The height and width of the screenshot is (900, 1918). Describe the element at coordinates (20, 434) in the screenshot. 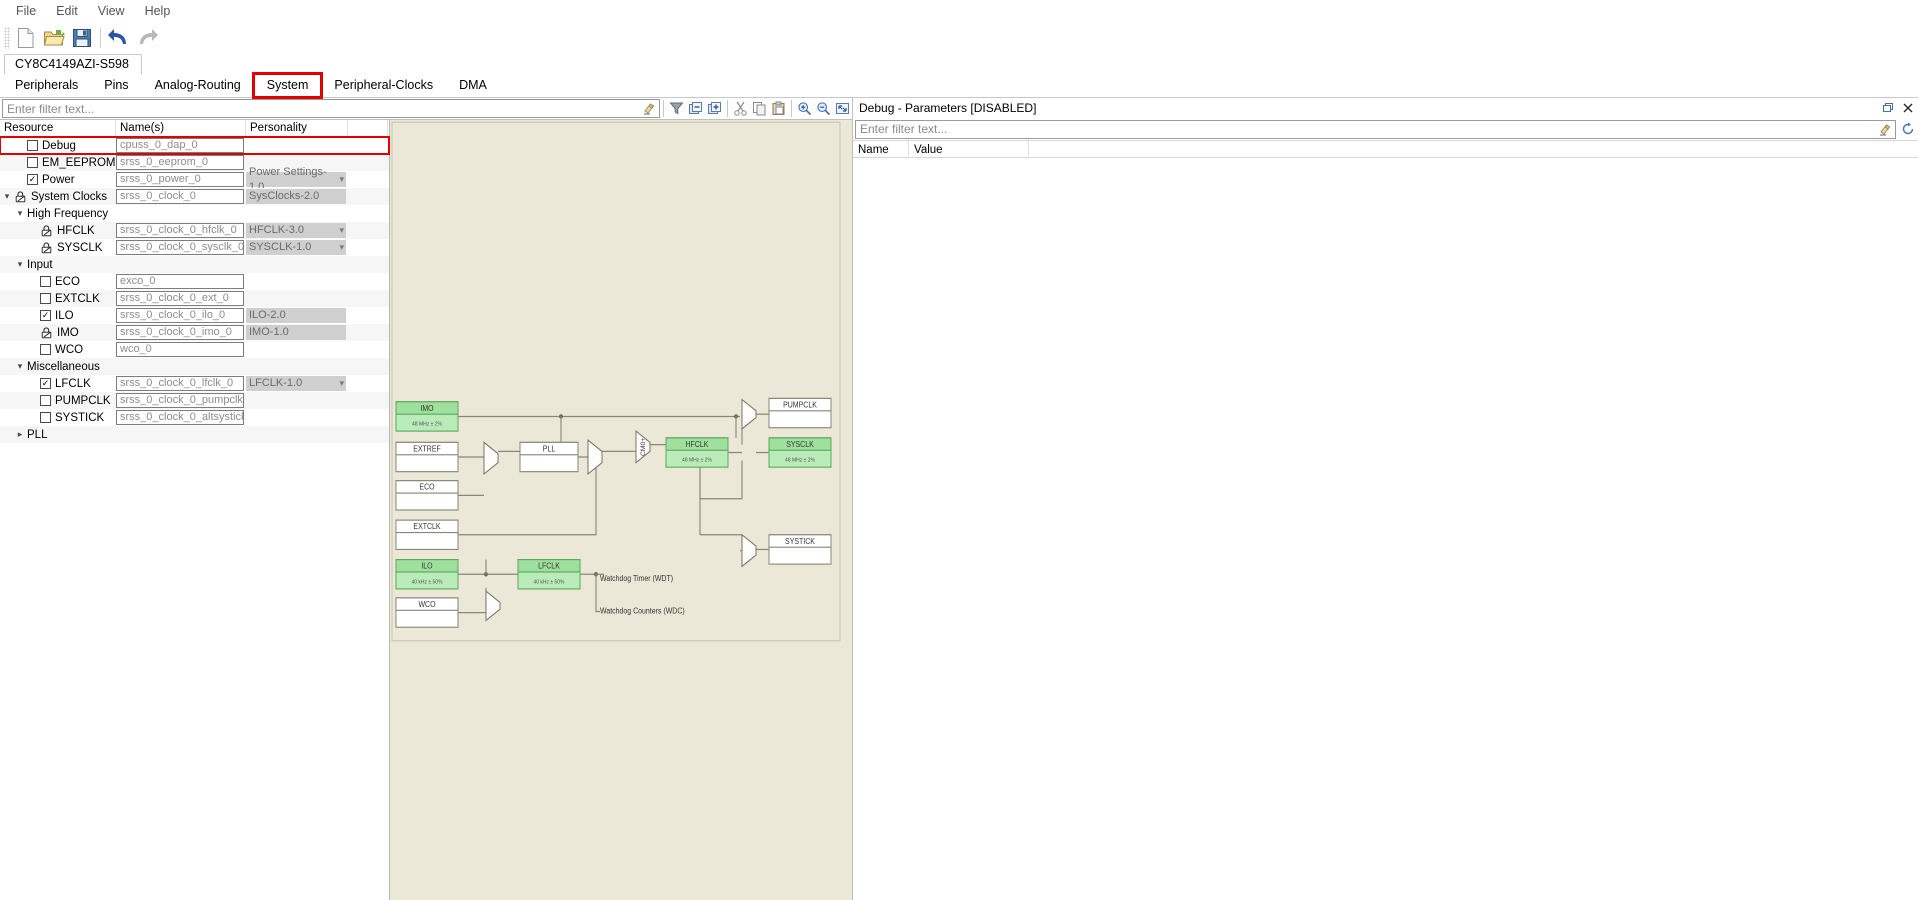

I see `chevron-right-icon: ▸` at that location.